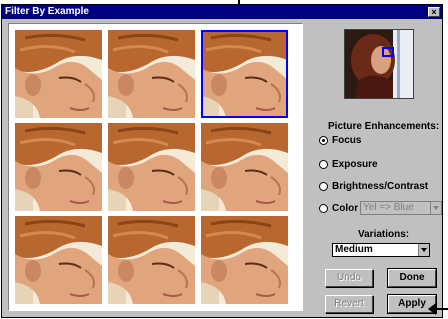  I want to click on color-select-value: Yel => Blue, so click(388, 207).